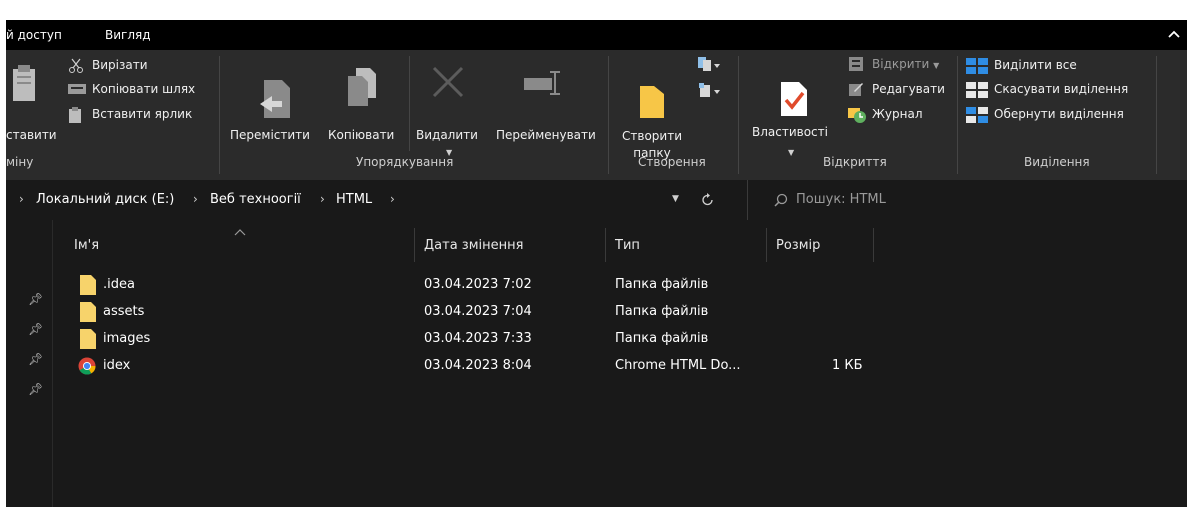 This screenshot has width=1187, height=507. Describe the element at coordinates (34, 35) in the screenshot. I see `tab-share: й доступ` at that location.